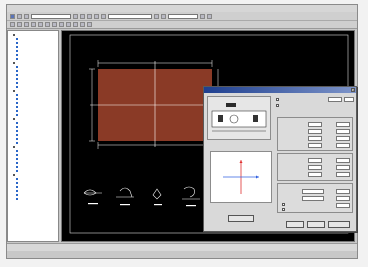  I want to click on project-tree, so click(33, 136).